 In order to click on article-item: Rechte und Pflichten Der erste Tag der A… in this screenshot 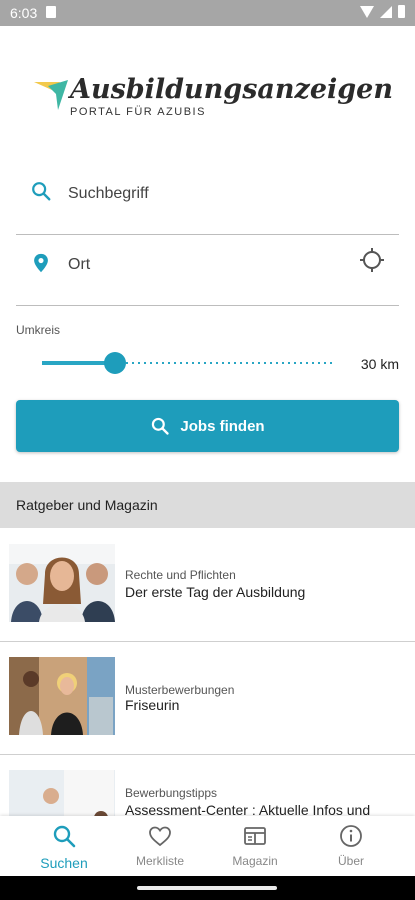, I will do `click(207, 585)`.